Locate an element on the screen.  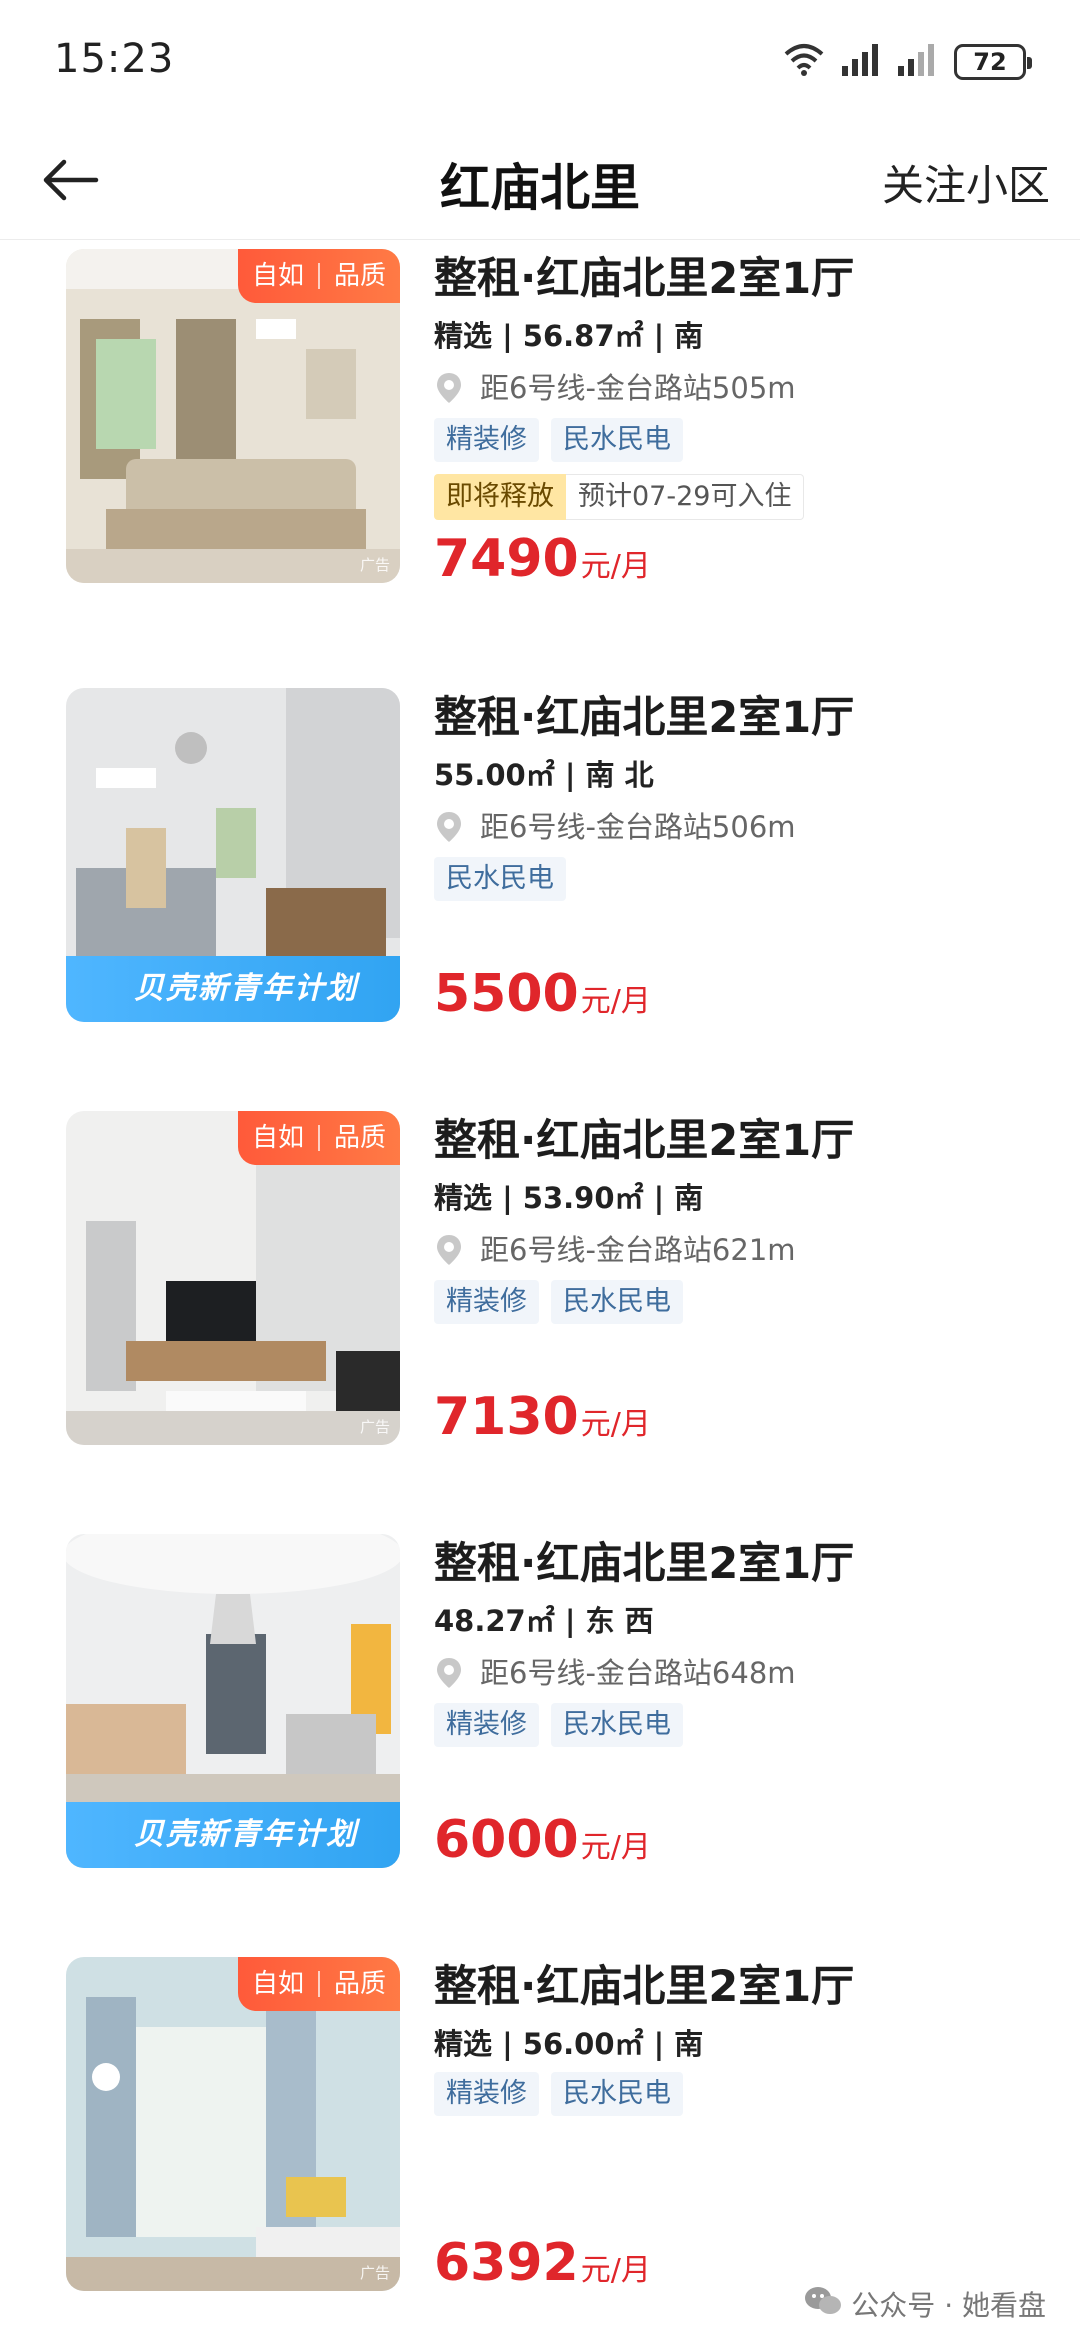
listing-distance: 距6号线-金台路站648m is located at coordinates (744, 1673).